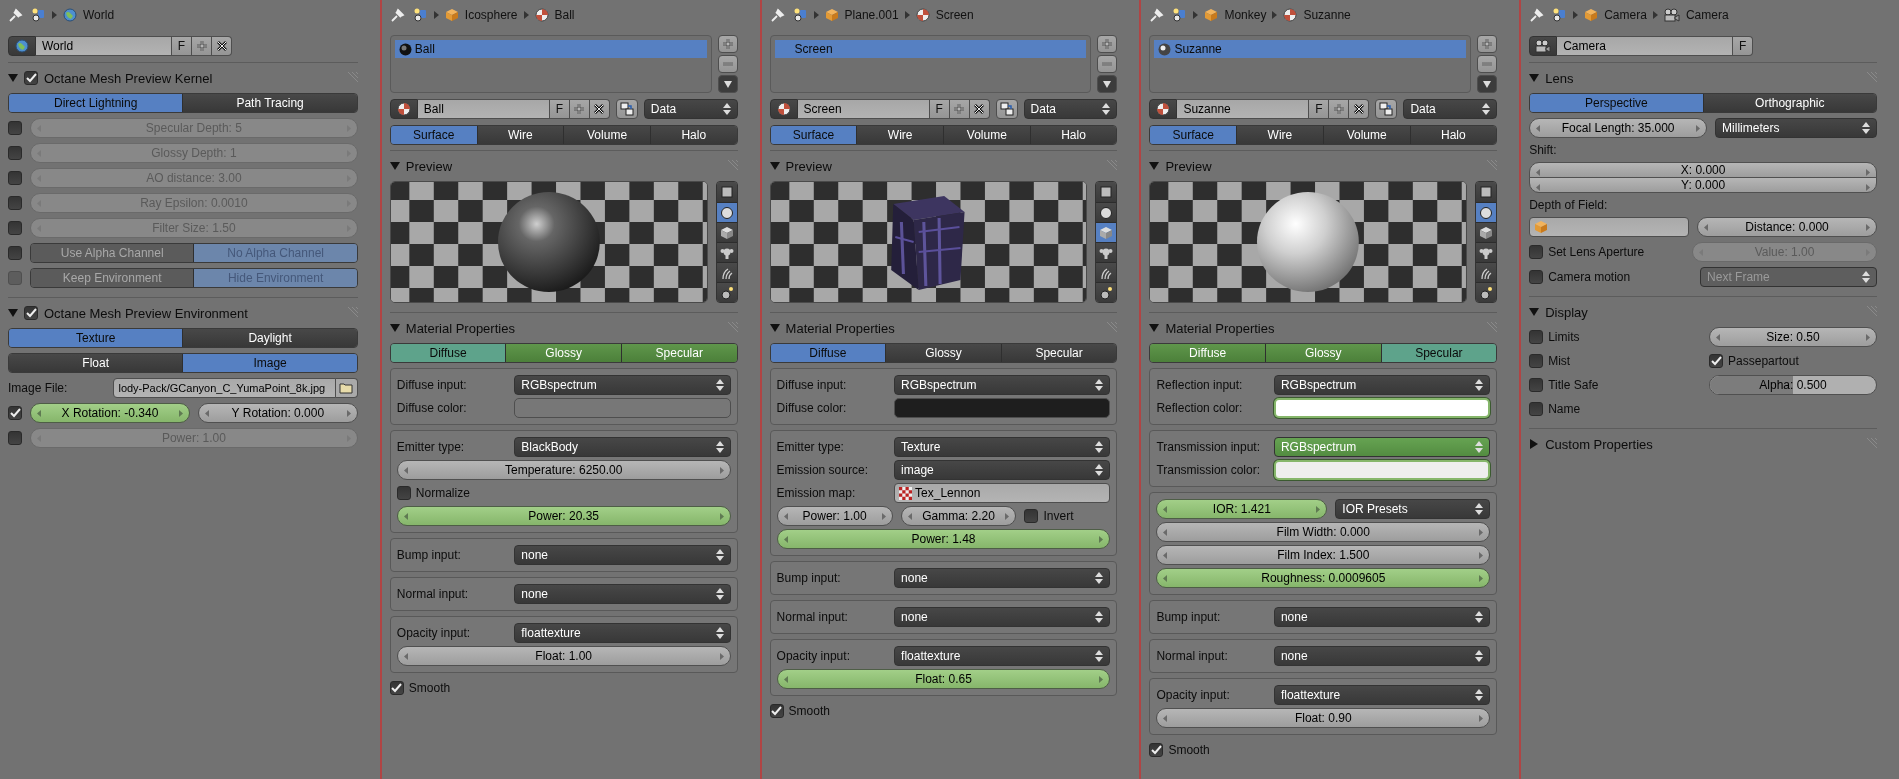 The image size is (1899, 779). I want to click on section-title: Display, so click(1702, 312).